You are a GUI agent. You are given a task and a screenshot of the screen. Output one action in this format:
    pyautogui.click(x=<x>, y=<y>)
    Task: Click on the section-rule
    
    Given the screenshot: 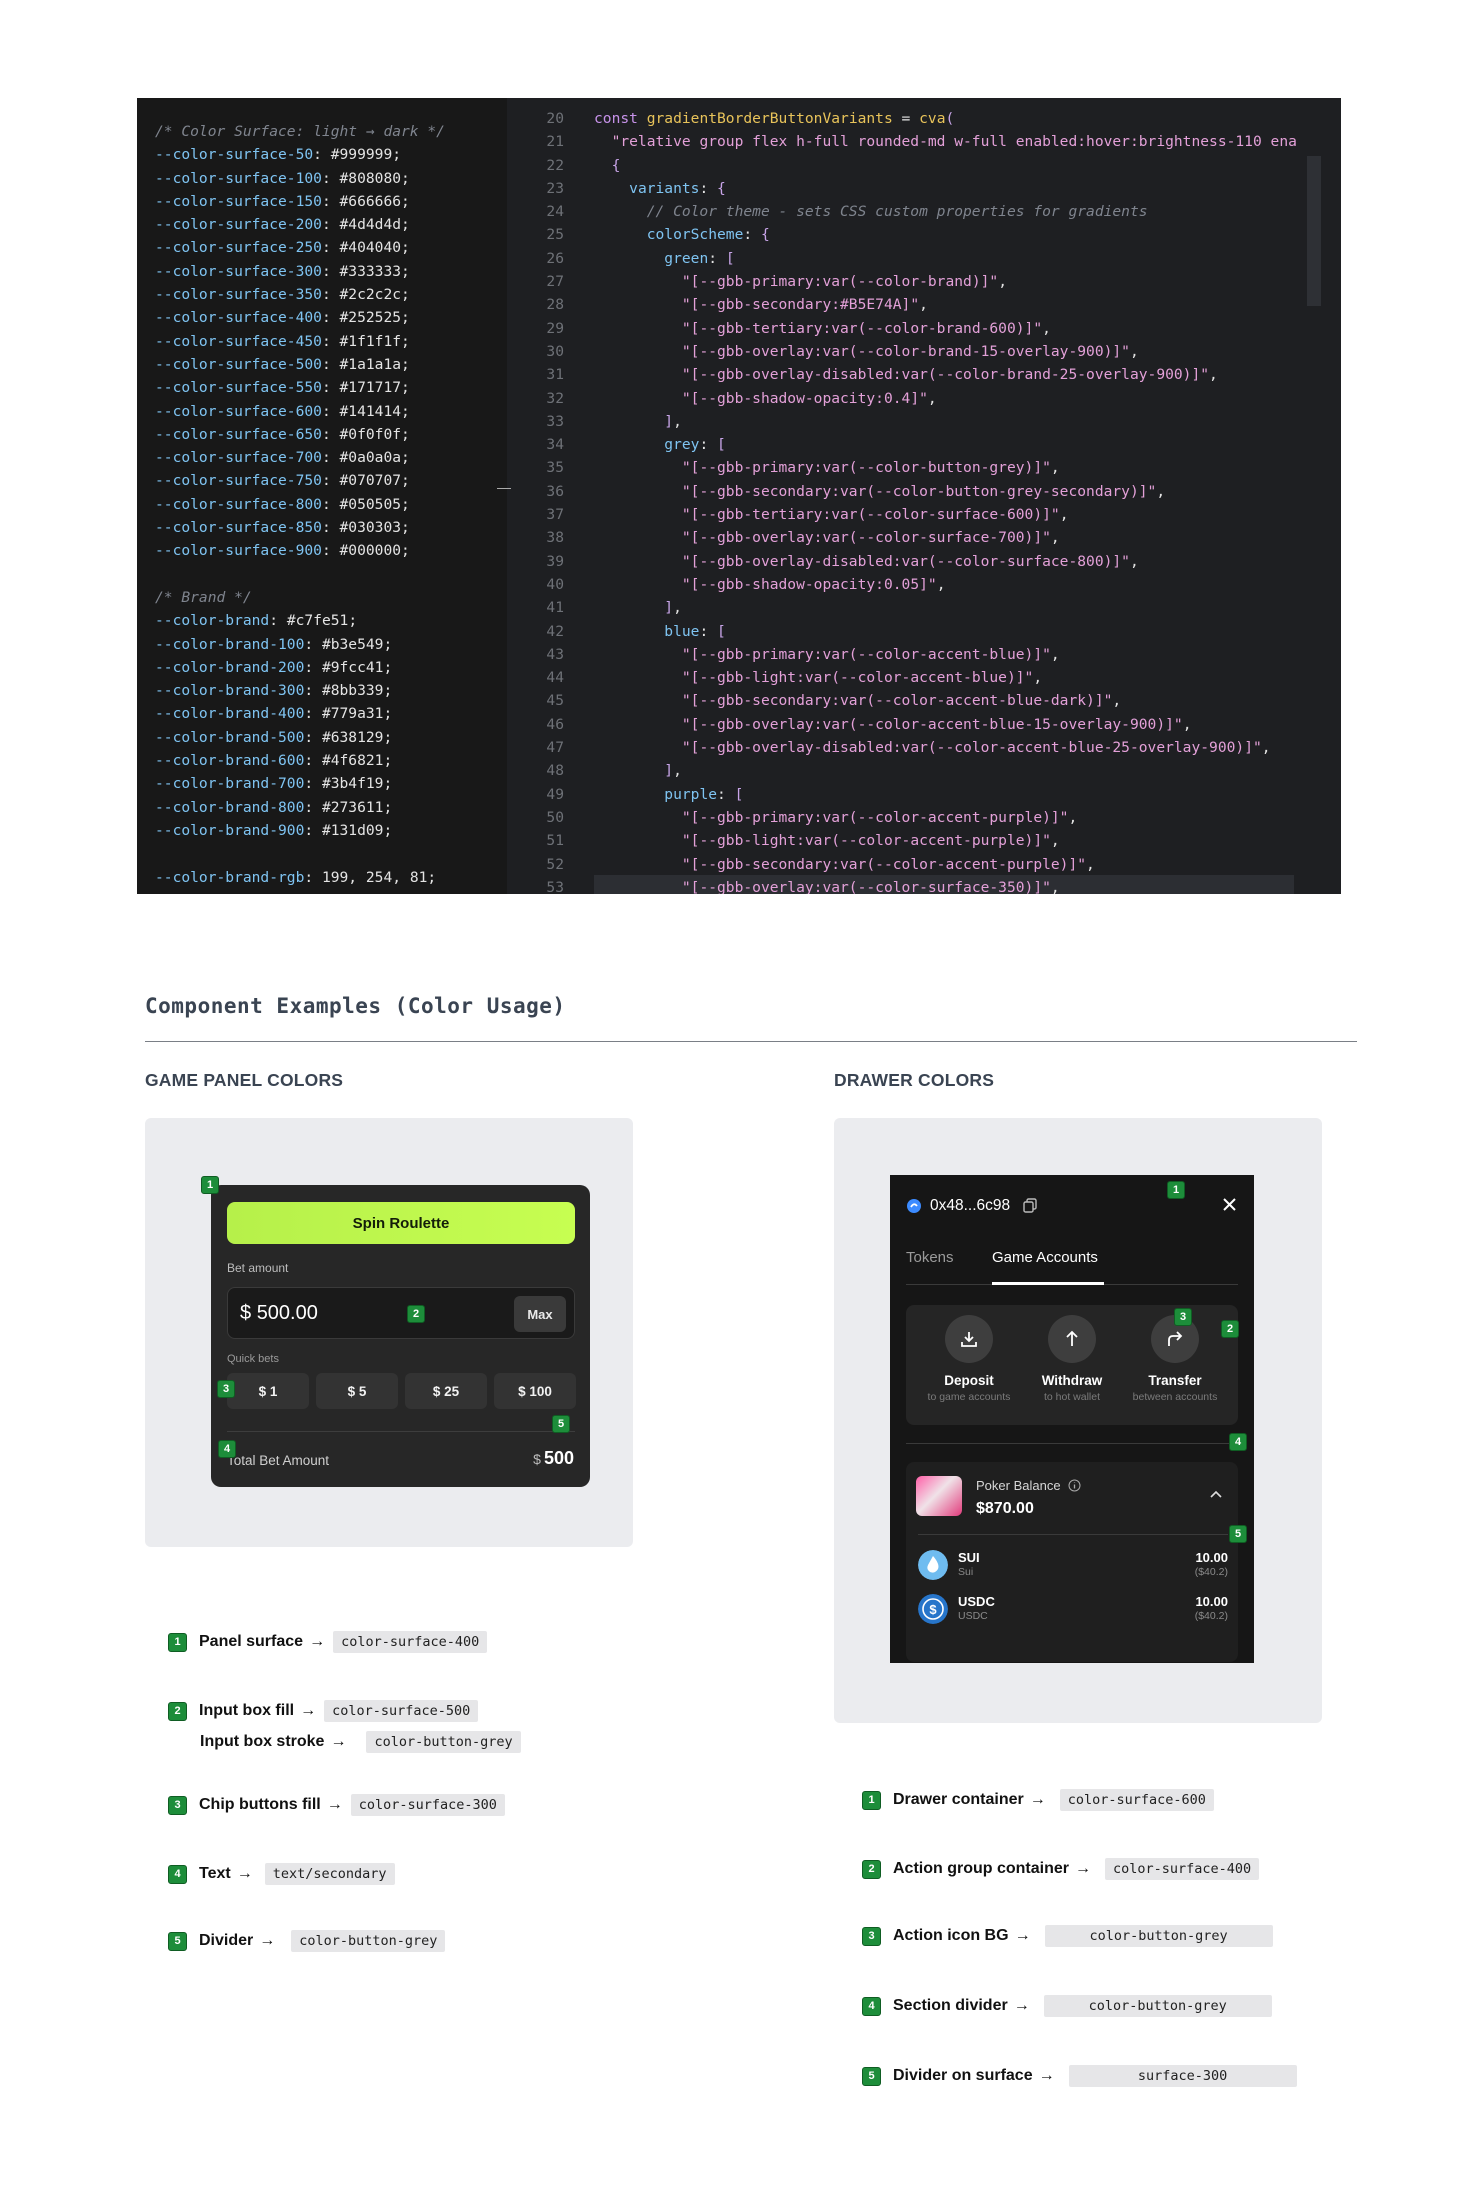 What is the action you would take?
    pyautogui.click(x=751, y=1041)
    